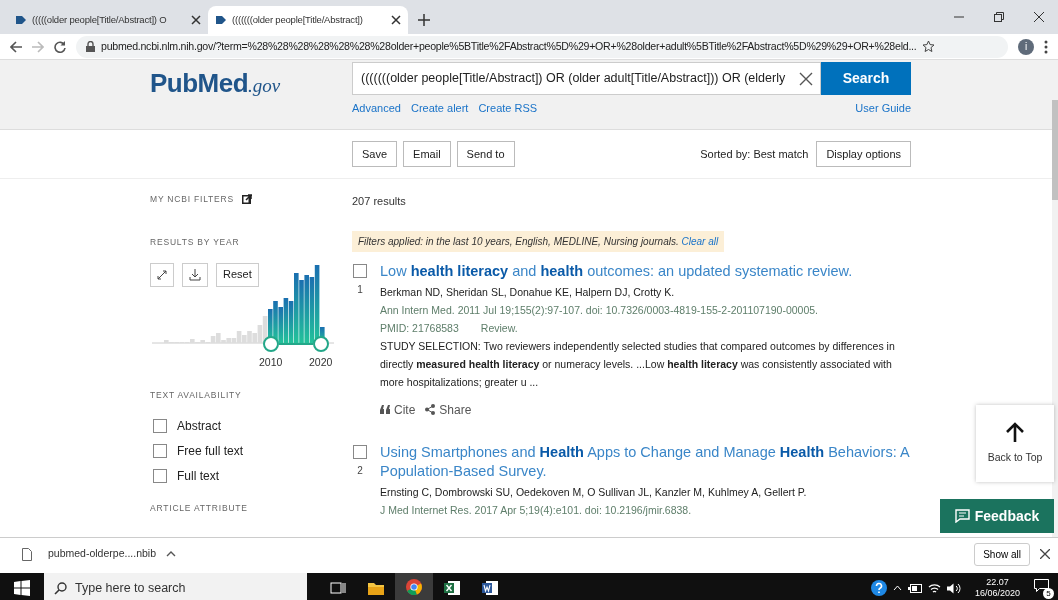 This screenshot has height=600, width=1058. I want to click on quote-icon, so click(385, 409).